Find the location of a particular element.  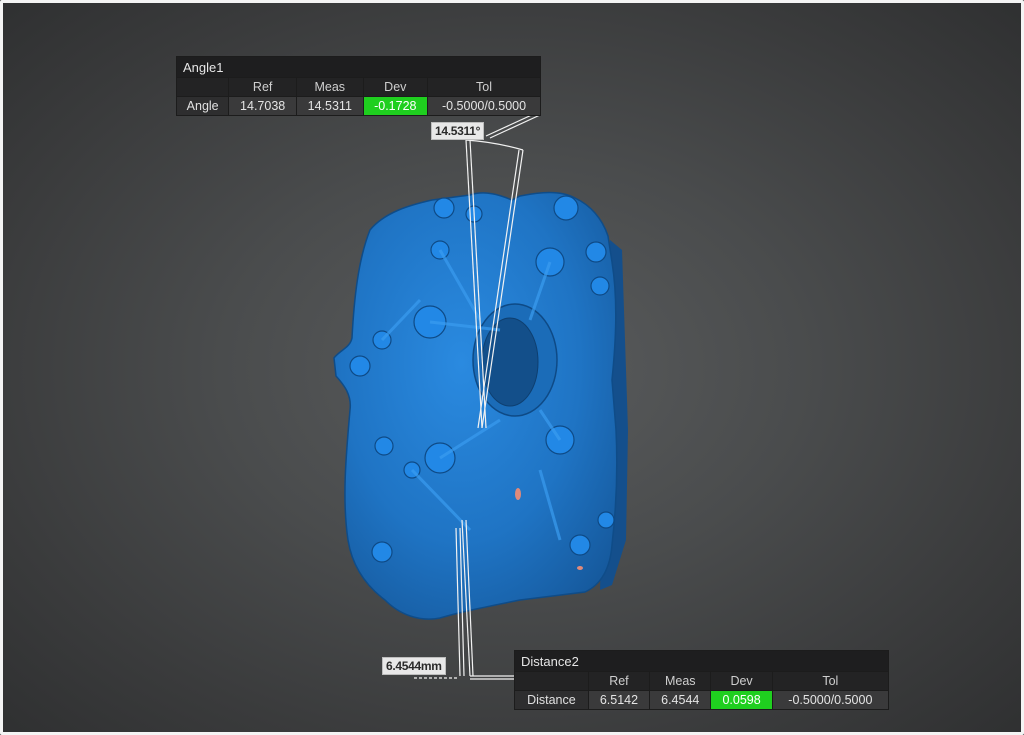

distance-ref-value: 6.5142 is located at coordinates (619, 700).